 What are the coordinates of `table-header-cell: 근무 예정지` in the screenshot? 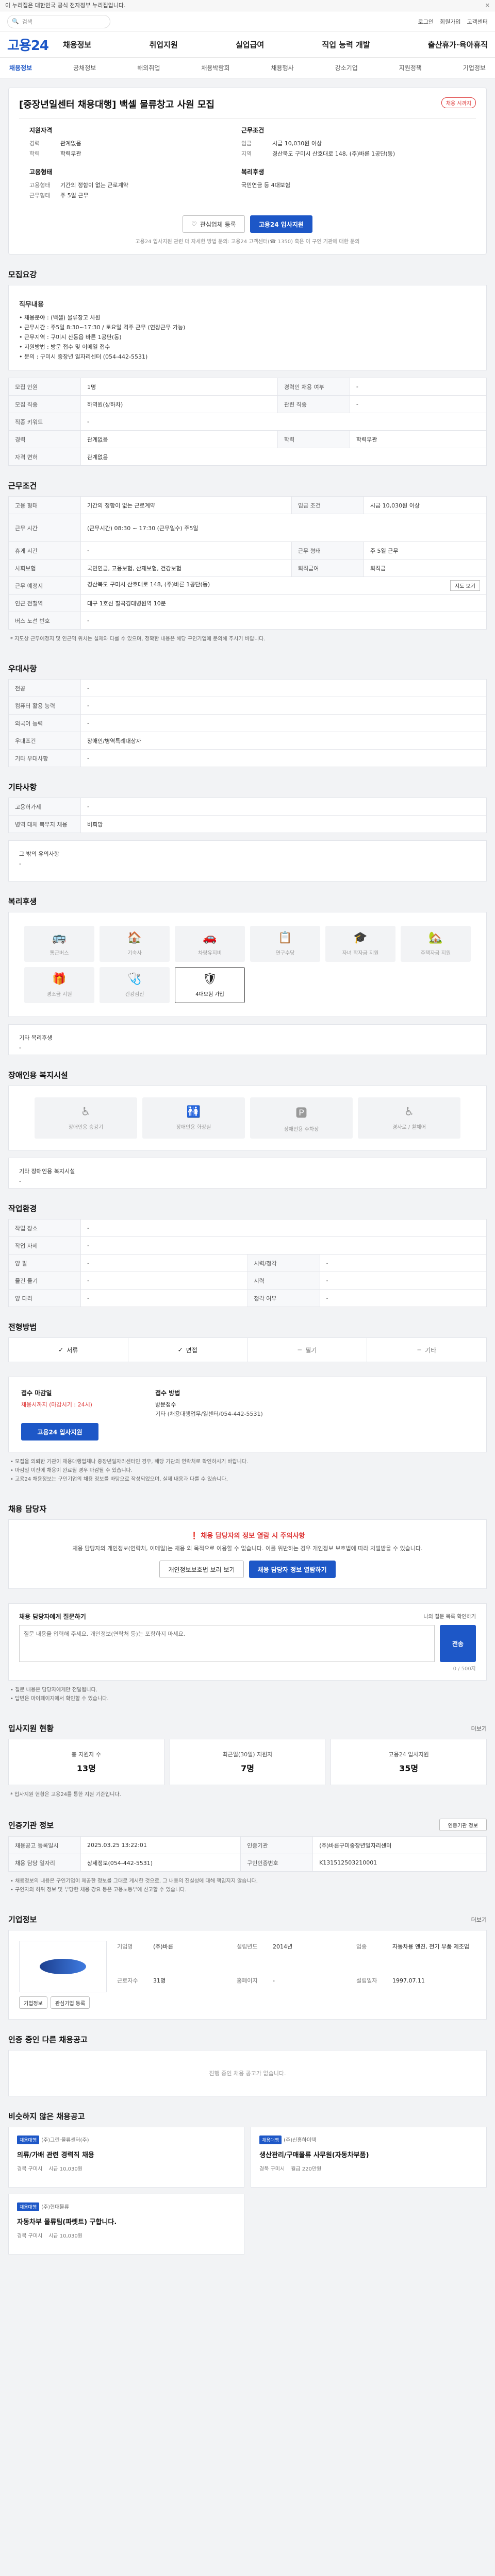 It's located at (45, 586).